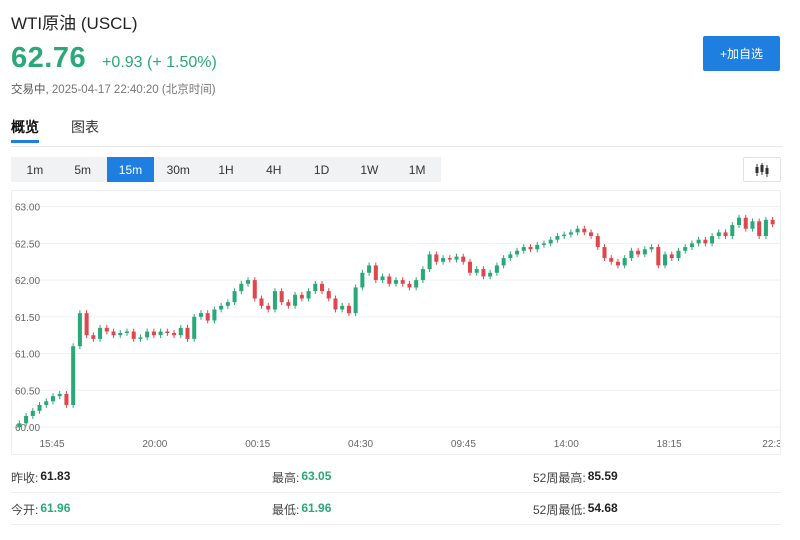 The width and height of the screenshot is (800, 540). I want to click on stats-row: 昨收: 61.83 最高: 63.05 52周最高: 85.59, so click(396, 478).